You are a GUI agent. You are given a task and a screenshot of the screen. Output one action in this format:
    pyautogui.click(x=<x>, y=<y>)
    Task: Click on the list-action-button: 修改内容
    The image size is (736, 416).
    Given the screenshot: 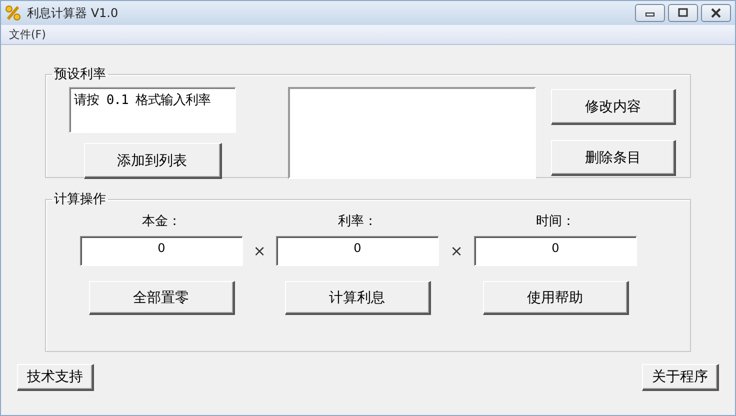 What is the action you would take?
    pyautogui.click(x=613, y=107)
    